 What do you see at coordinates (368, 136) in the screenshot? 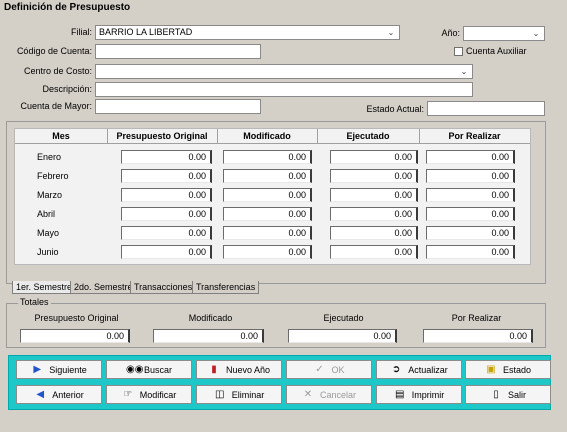
I see `col-header-ejecutado: Ejecutado` at bounding box center [368, 136].